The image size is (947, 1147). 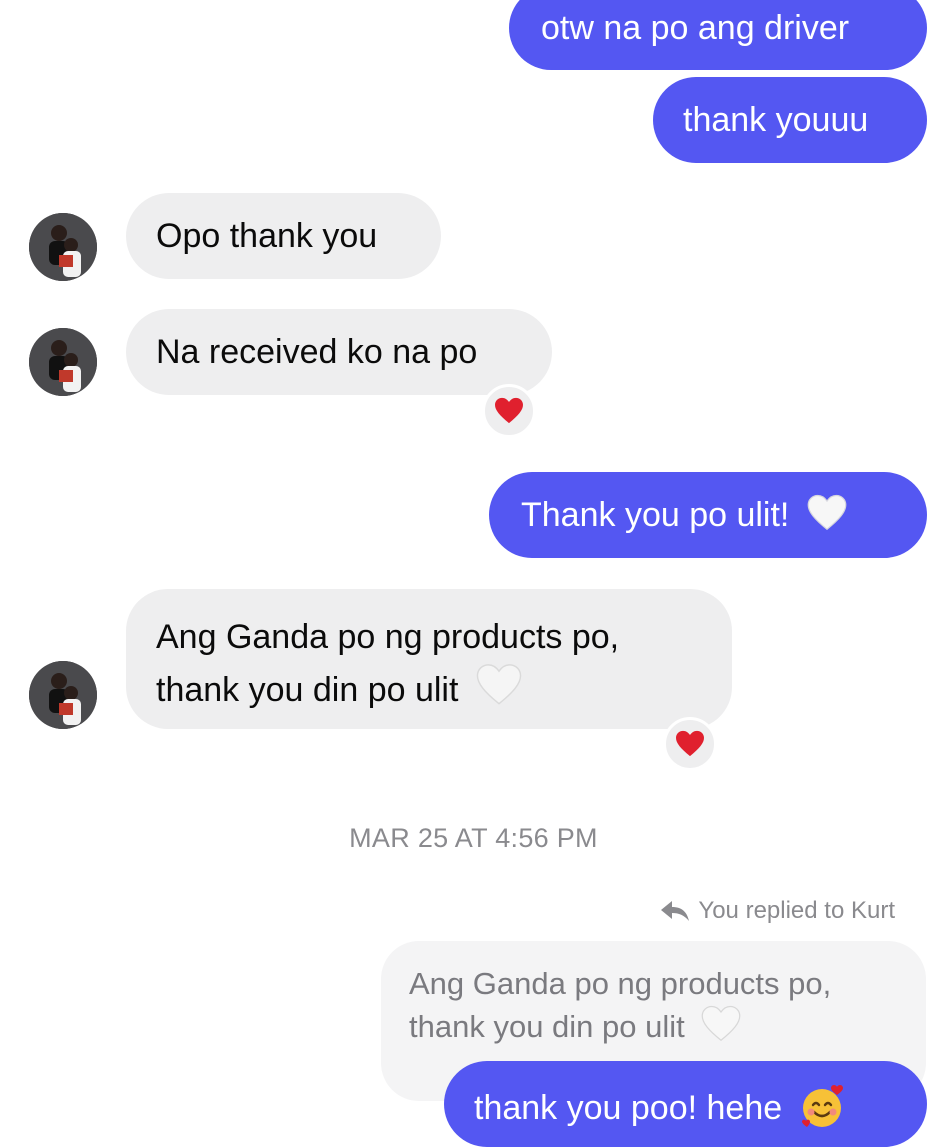 What do you see at coordinates (628, 1108) in the screenshot?
I see `message-text: thank you poo! hehe` at bounding box center [628, 1108].